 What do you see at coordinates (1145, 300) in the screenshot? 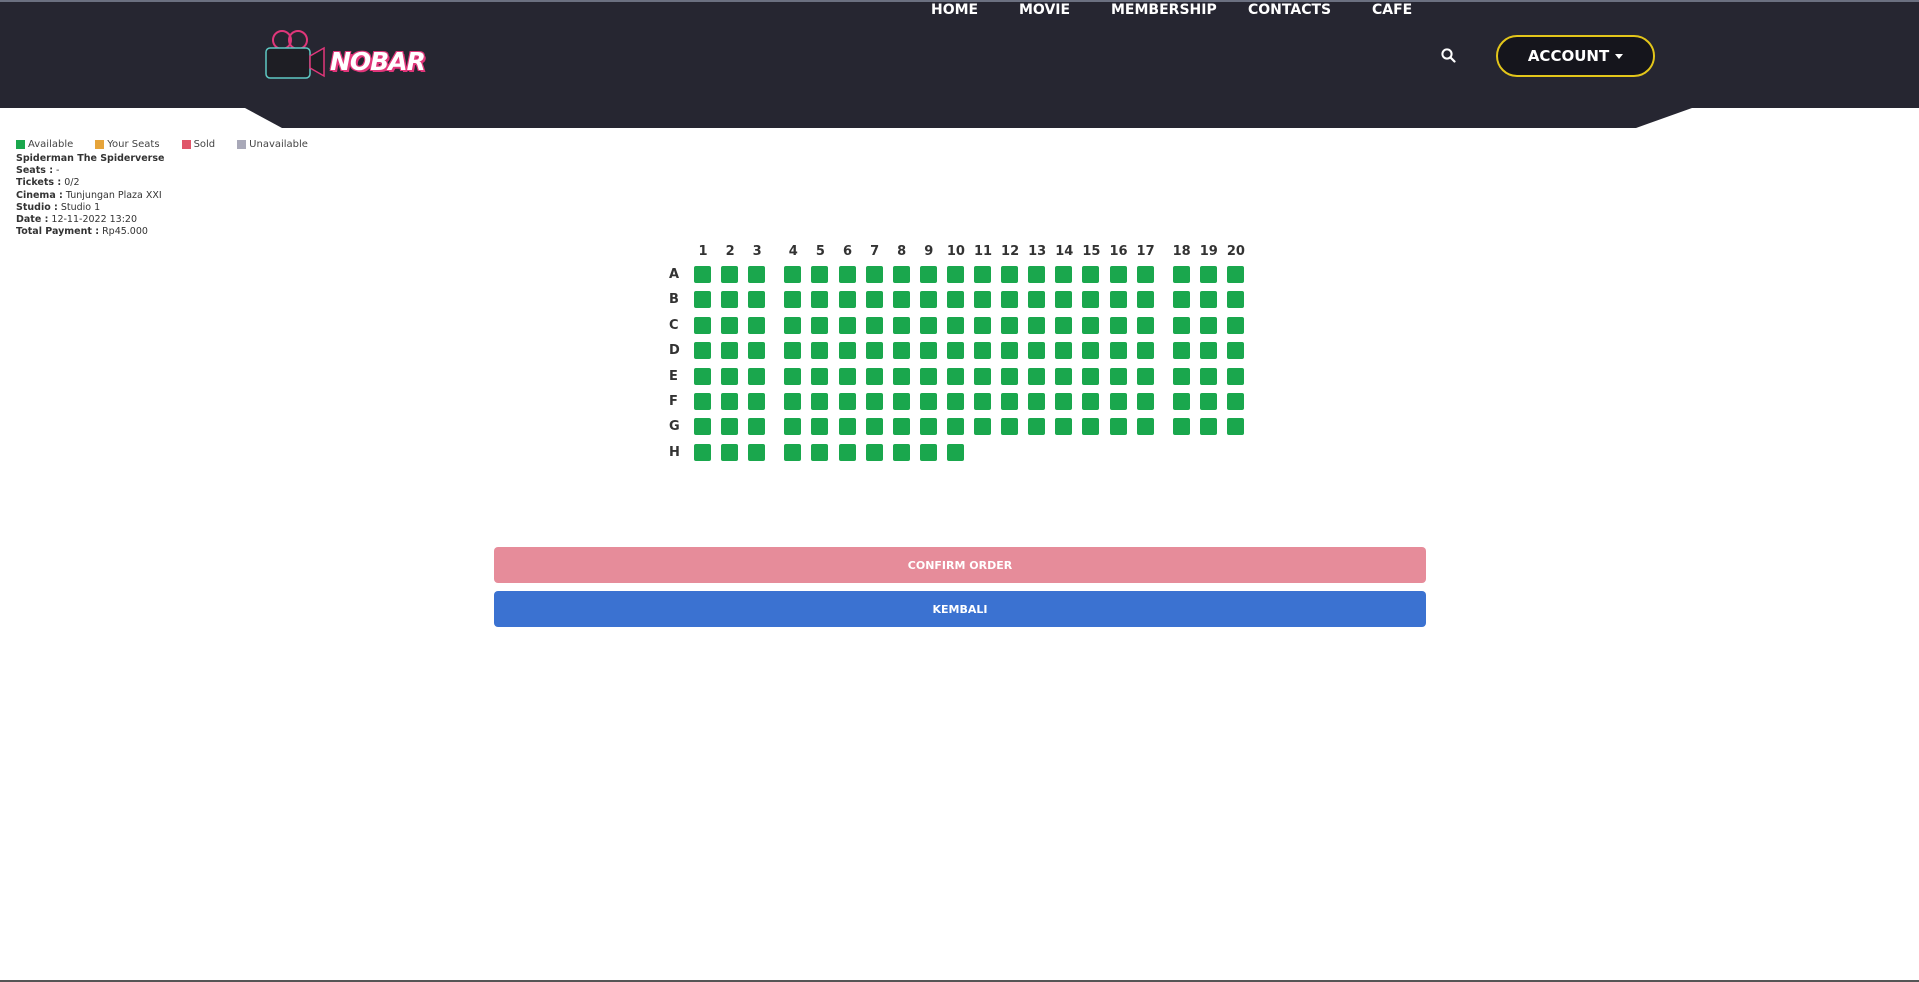
I see `seat-B17` at bounding box center [1145, 300].